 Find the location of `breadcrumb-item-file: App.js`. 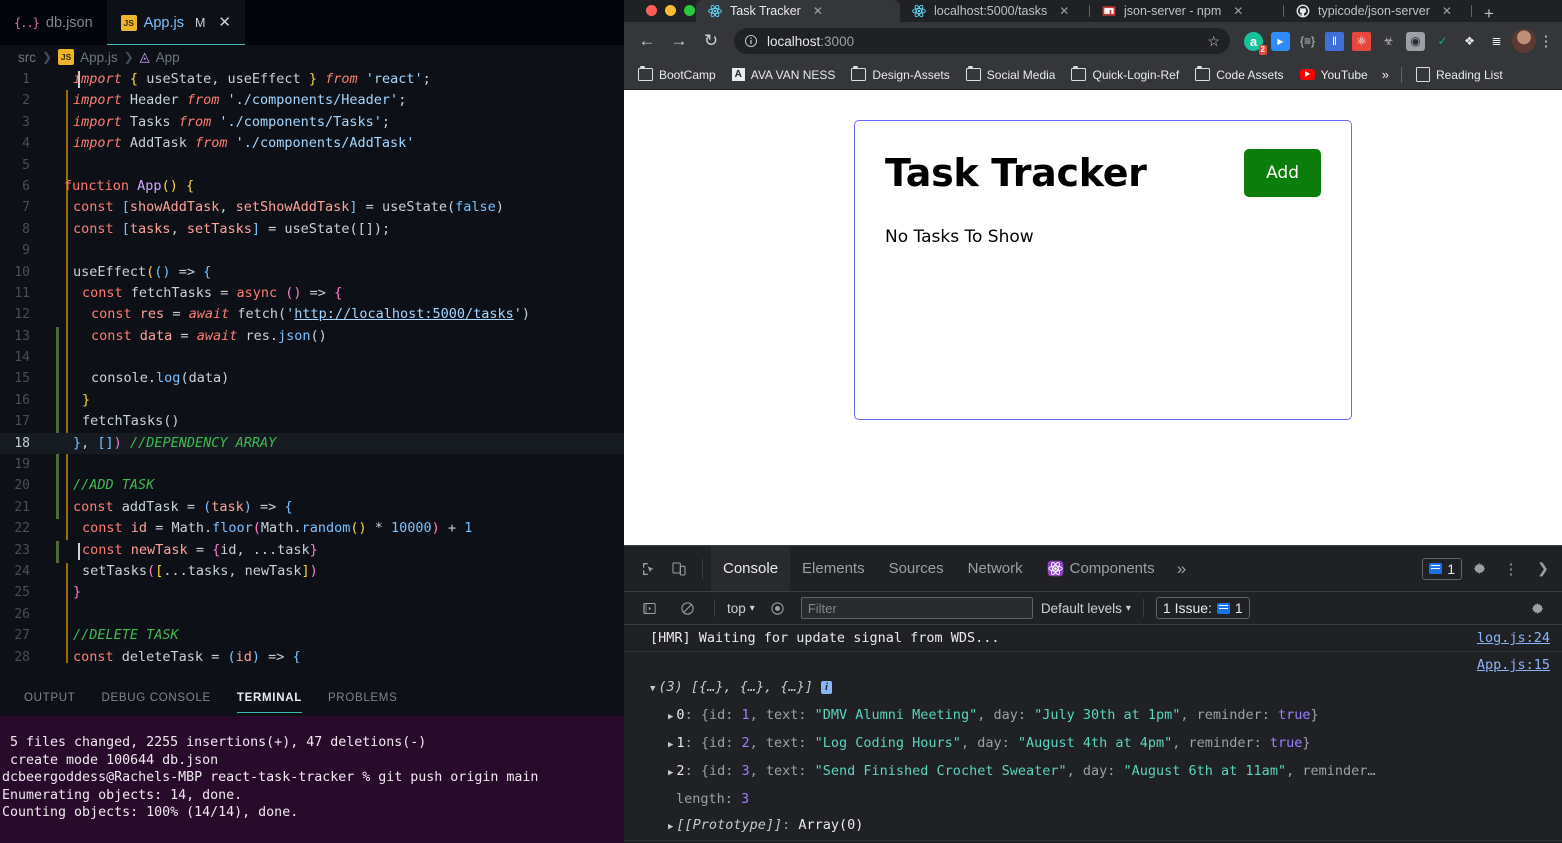

breadcrumb-item-file: App.js is located at coordinates (99, 57).